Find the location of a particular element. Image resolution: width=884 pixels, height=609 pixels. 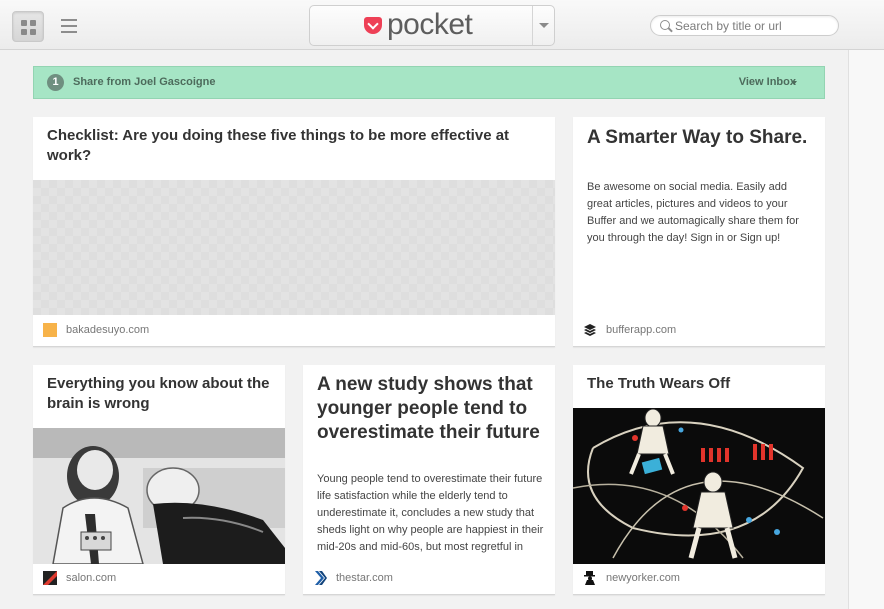

article-title: The Truth Wears Off is located at coordinates (701, 384).